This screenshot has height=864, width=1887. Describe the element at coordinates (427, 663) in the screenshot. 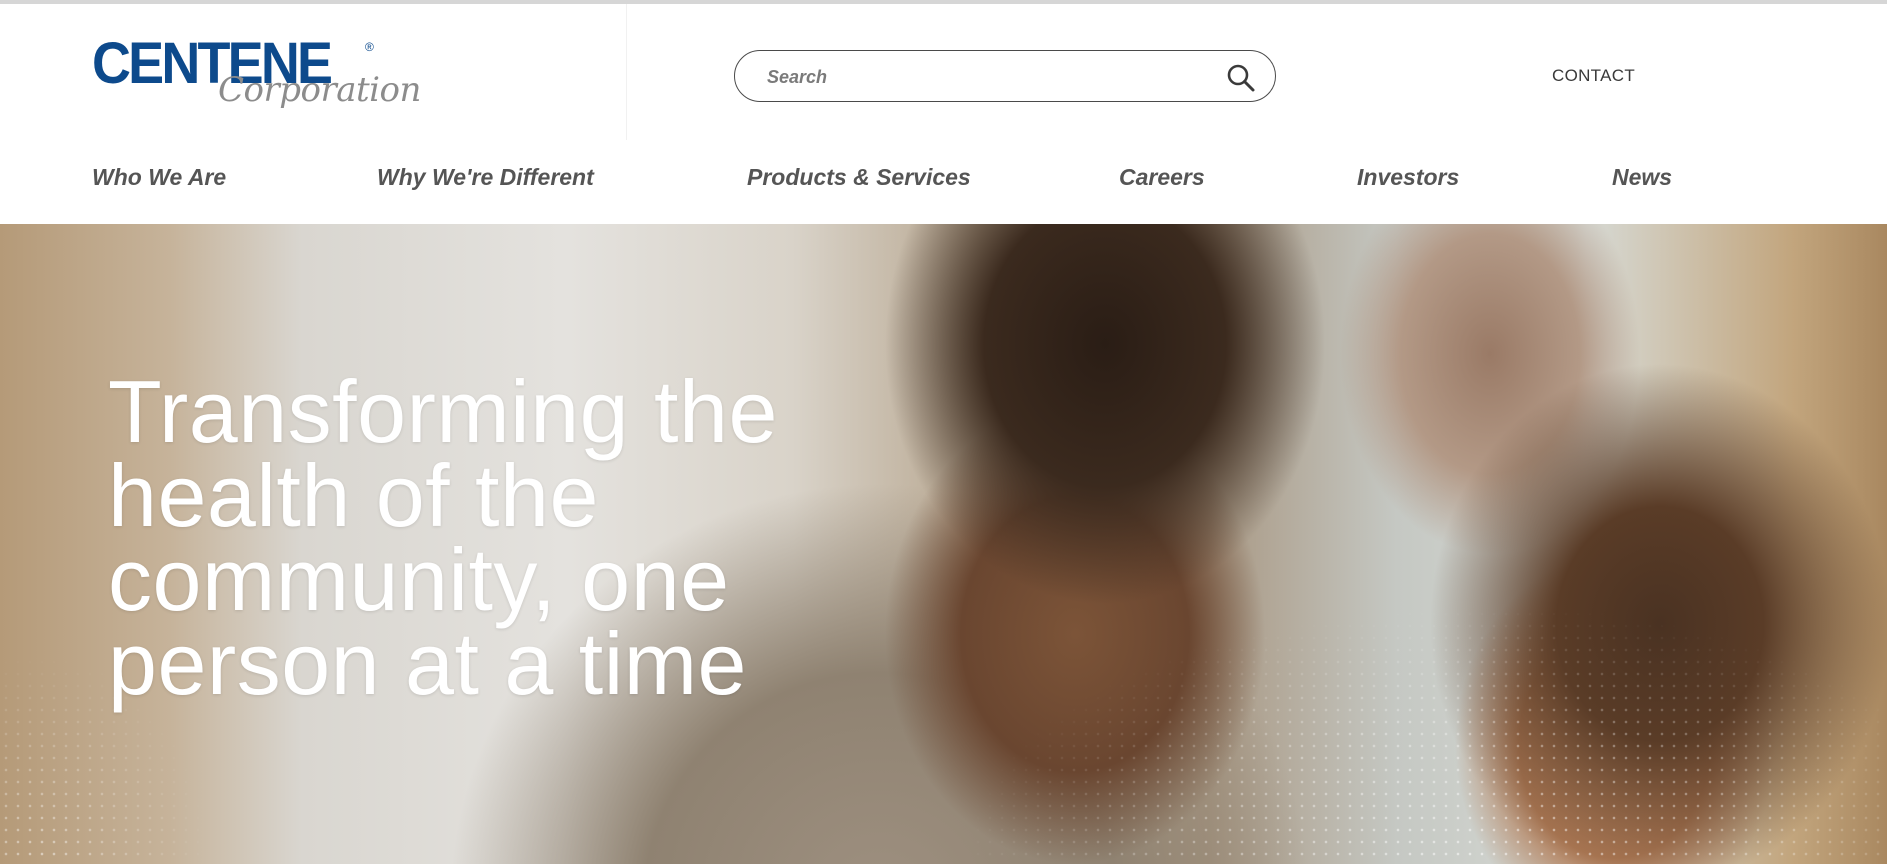

I see `hero-headline-line: person at a time` at that location.